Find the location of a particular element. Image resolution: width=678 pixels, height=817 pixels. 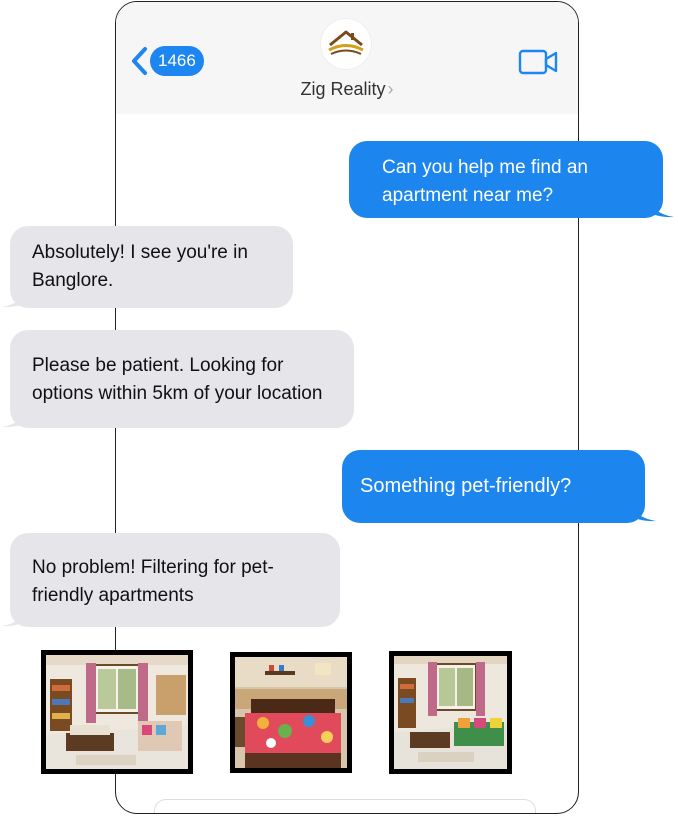

video-camera-icon is located at coordinates (538, 62).